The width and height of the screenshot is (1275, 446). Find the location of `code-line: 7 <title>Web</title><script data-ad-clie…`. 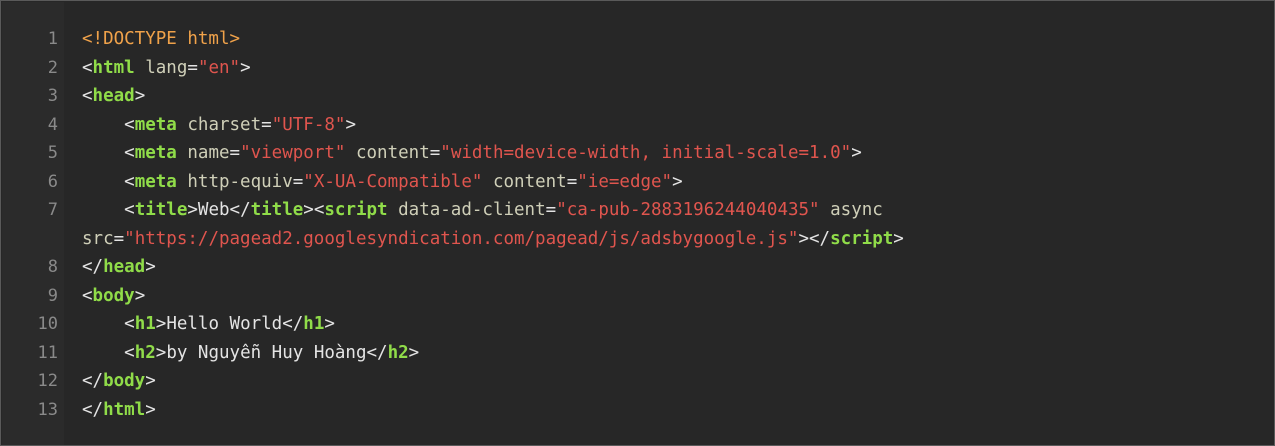

code-line: 7 <title>Web</title><script data-ad-clie… is located at coordinates (637, 210).